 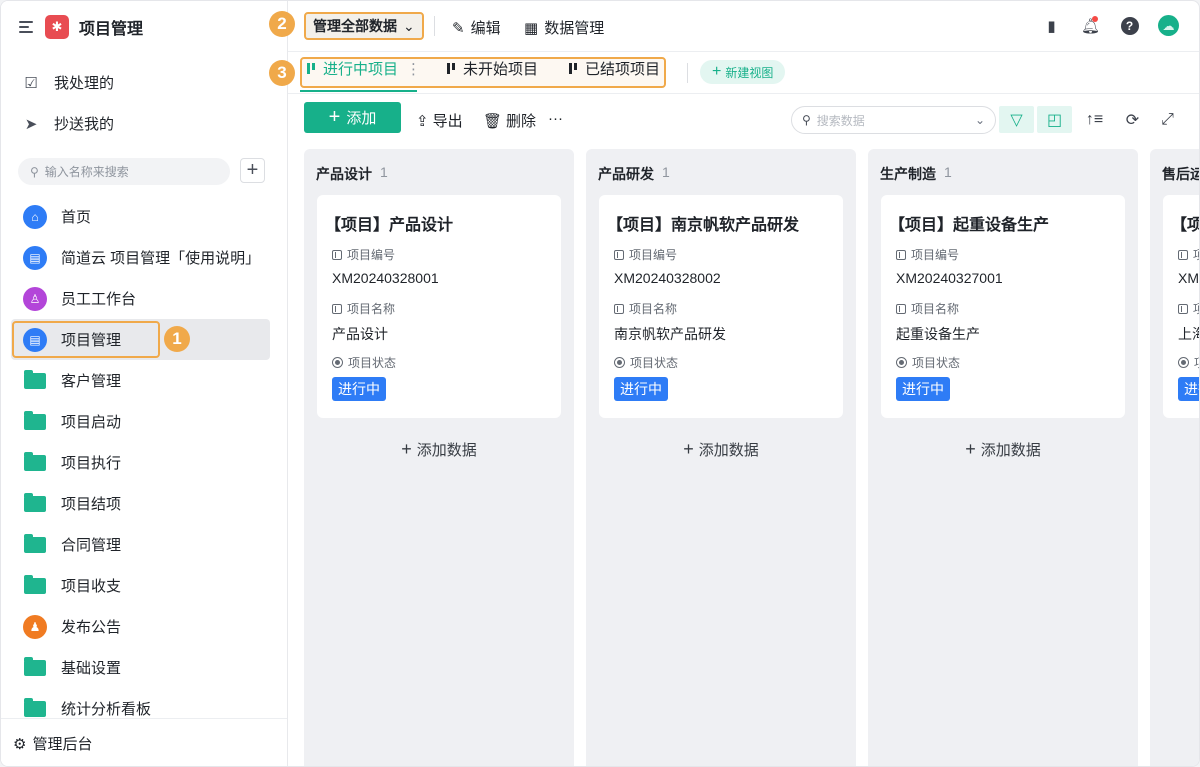 I want to click on sidebar-item-settings: 基础设置, so click(x=140, y=667).